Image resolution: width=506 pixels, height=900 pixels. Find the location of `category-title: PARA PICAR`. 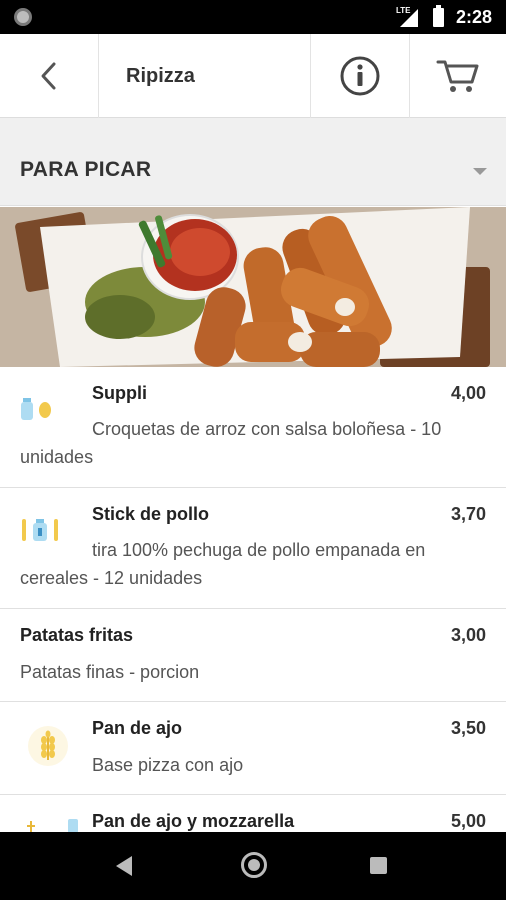

category-title: PARA PICAR is located at coordinates (86, 169).